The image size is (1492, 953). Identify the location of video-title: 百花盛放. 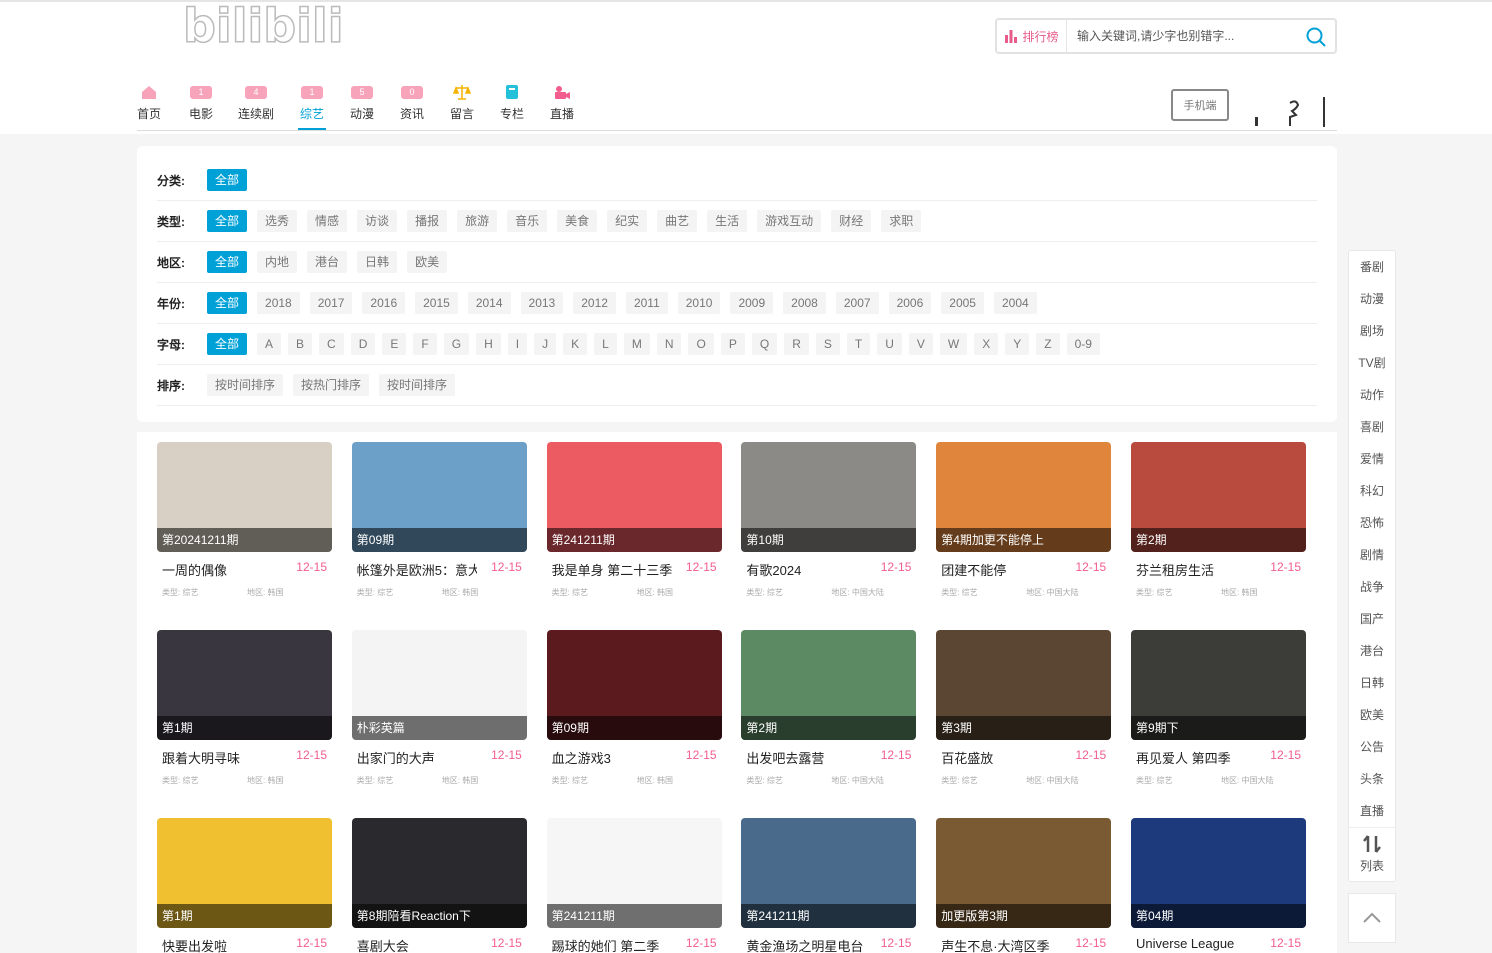
(1001, 757).